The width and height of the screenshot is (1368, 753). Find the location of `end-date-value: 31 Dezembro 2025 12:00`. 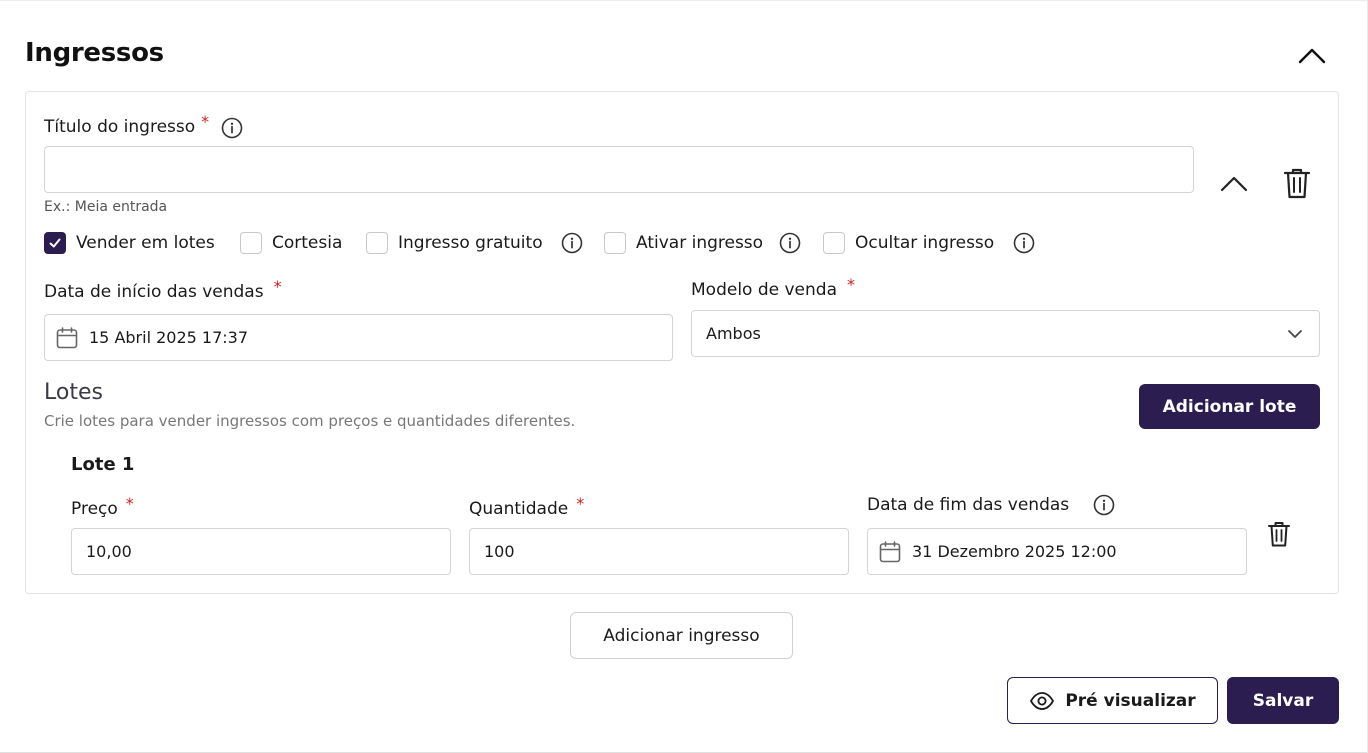

end-date-value: 31 Dezembro 2025 12:00 is located at coordinates (1014, 551).